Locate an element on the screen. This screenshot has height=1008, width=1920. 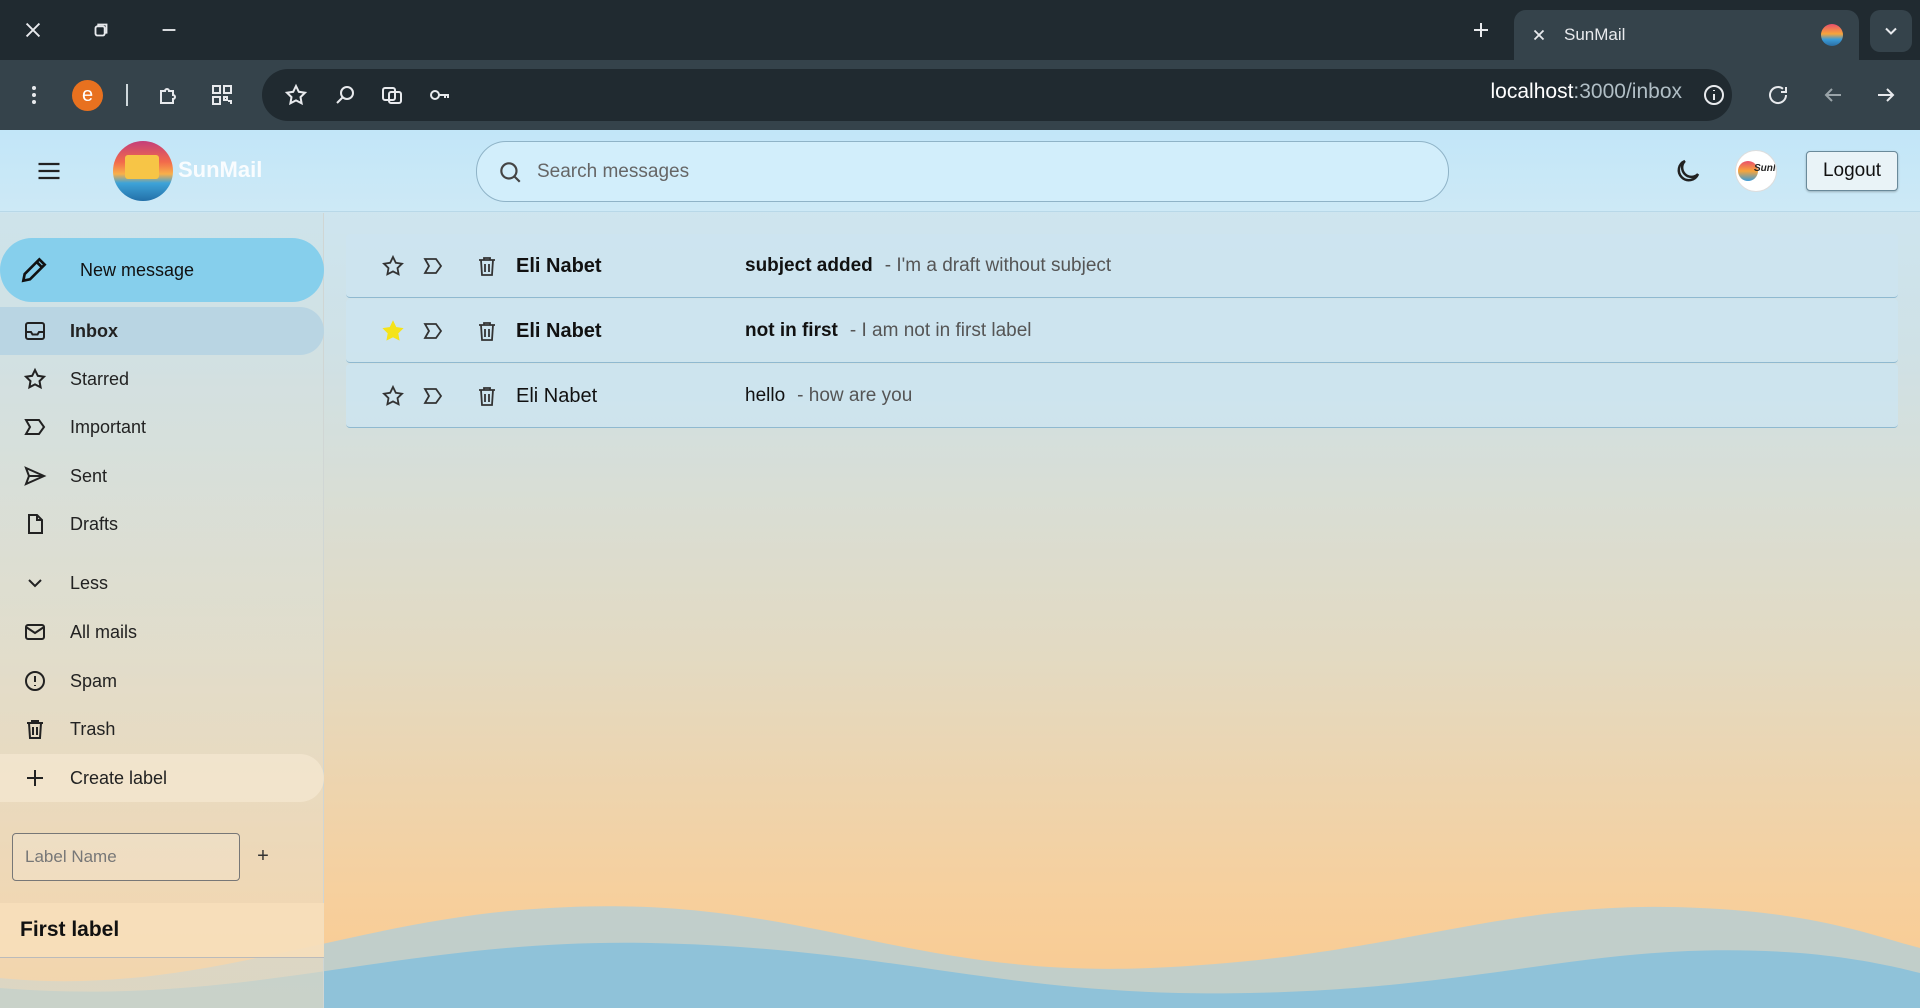
bookmark-star-icon is located at coordinates (296, 95).